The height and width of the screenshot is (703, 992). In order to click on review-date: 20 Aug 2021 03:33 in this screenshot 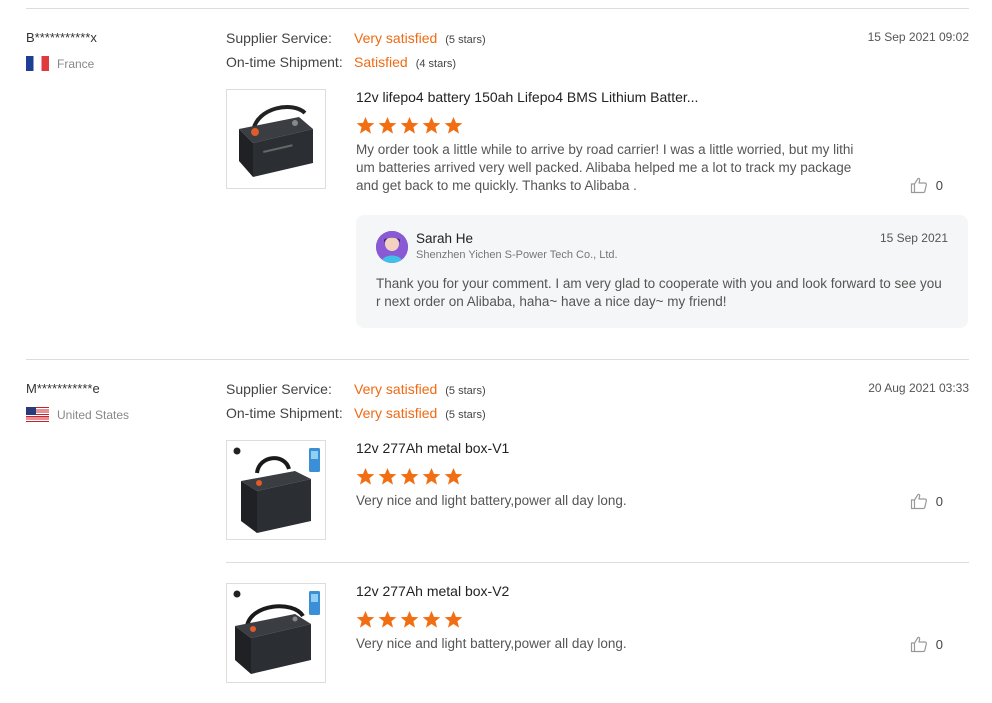, I will do `click(918, 388)`.